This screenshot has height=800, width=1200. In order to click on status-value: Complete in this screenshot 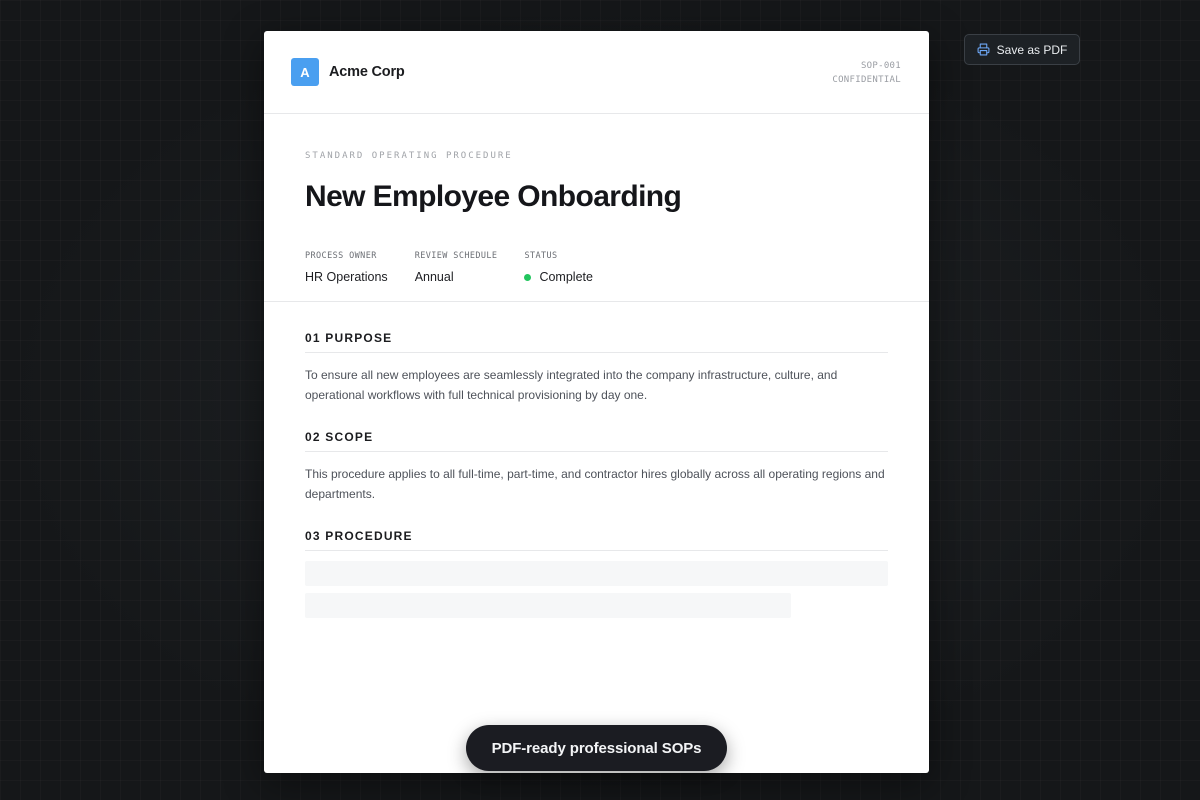, I will do `click(558, 277)`.